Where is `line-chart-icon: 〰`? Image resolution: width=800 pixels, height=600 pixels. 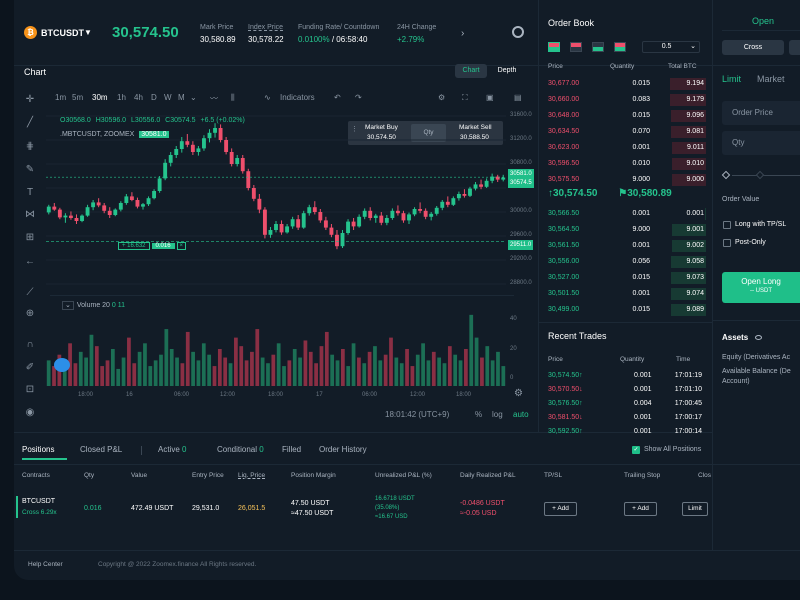 line-chart-icon: 〰 is located at coordinates (214, 98).